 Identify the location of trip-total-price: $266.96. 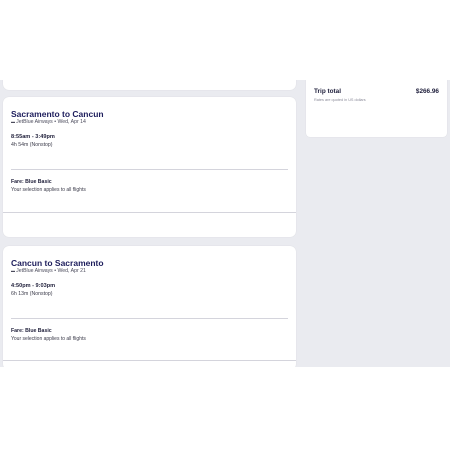
(427, 91).